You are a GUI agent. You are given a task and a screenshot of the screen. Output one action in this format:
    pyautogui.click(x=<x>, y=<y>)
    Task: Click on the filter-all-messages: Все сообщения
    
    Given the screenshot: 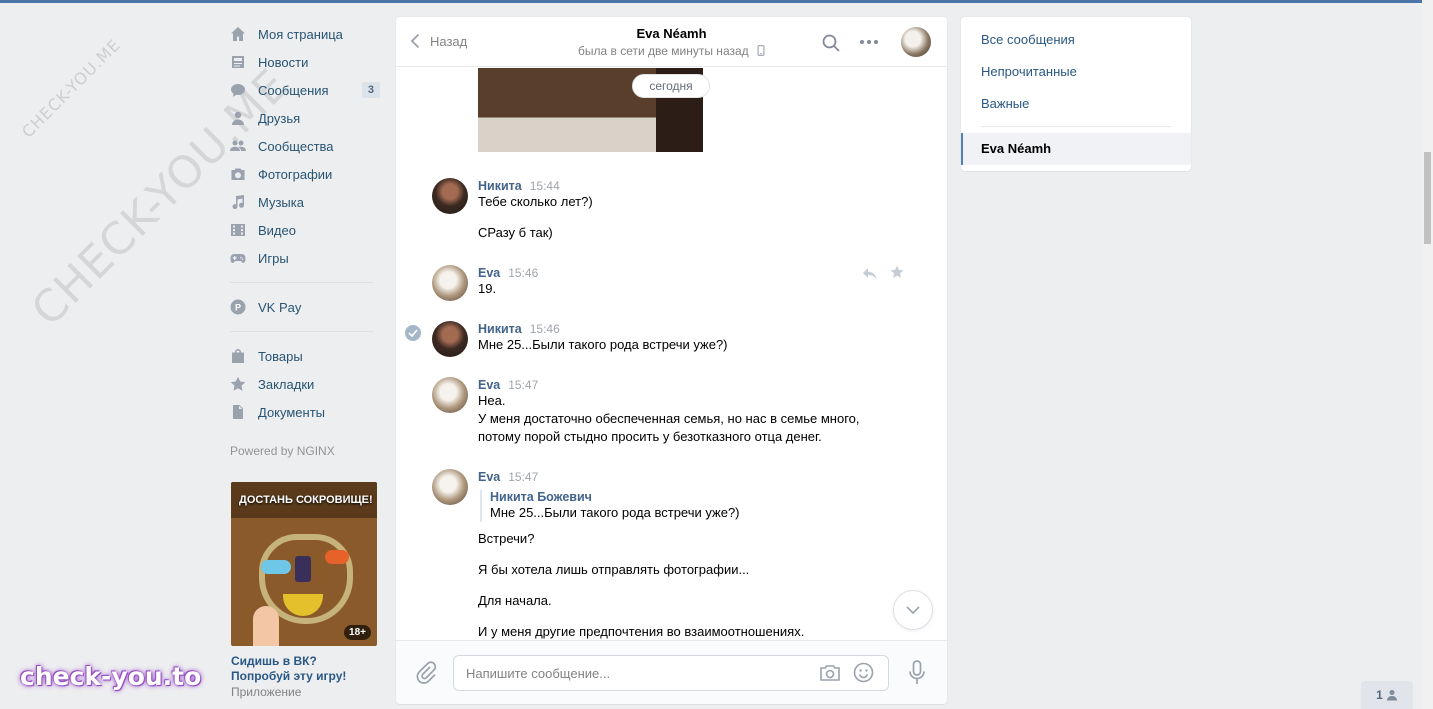 What is the action you would take?
    pyautogui.click(x=1028, y=39)
    